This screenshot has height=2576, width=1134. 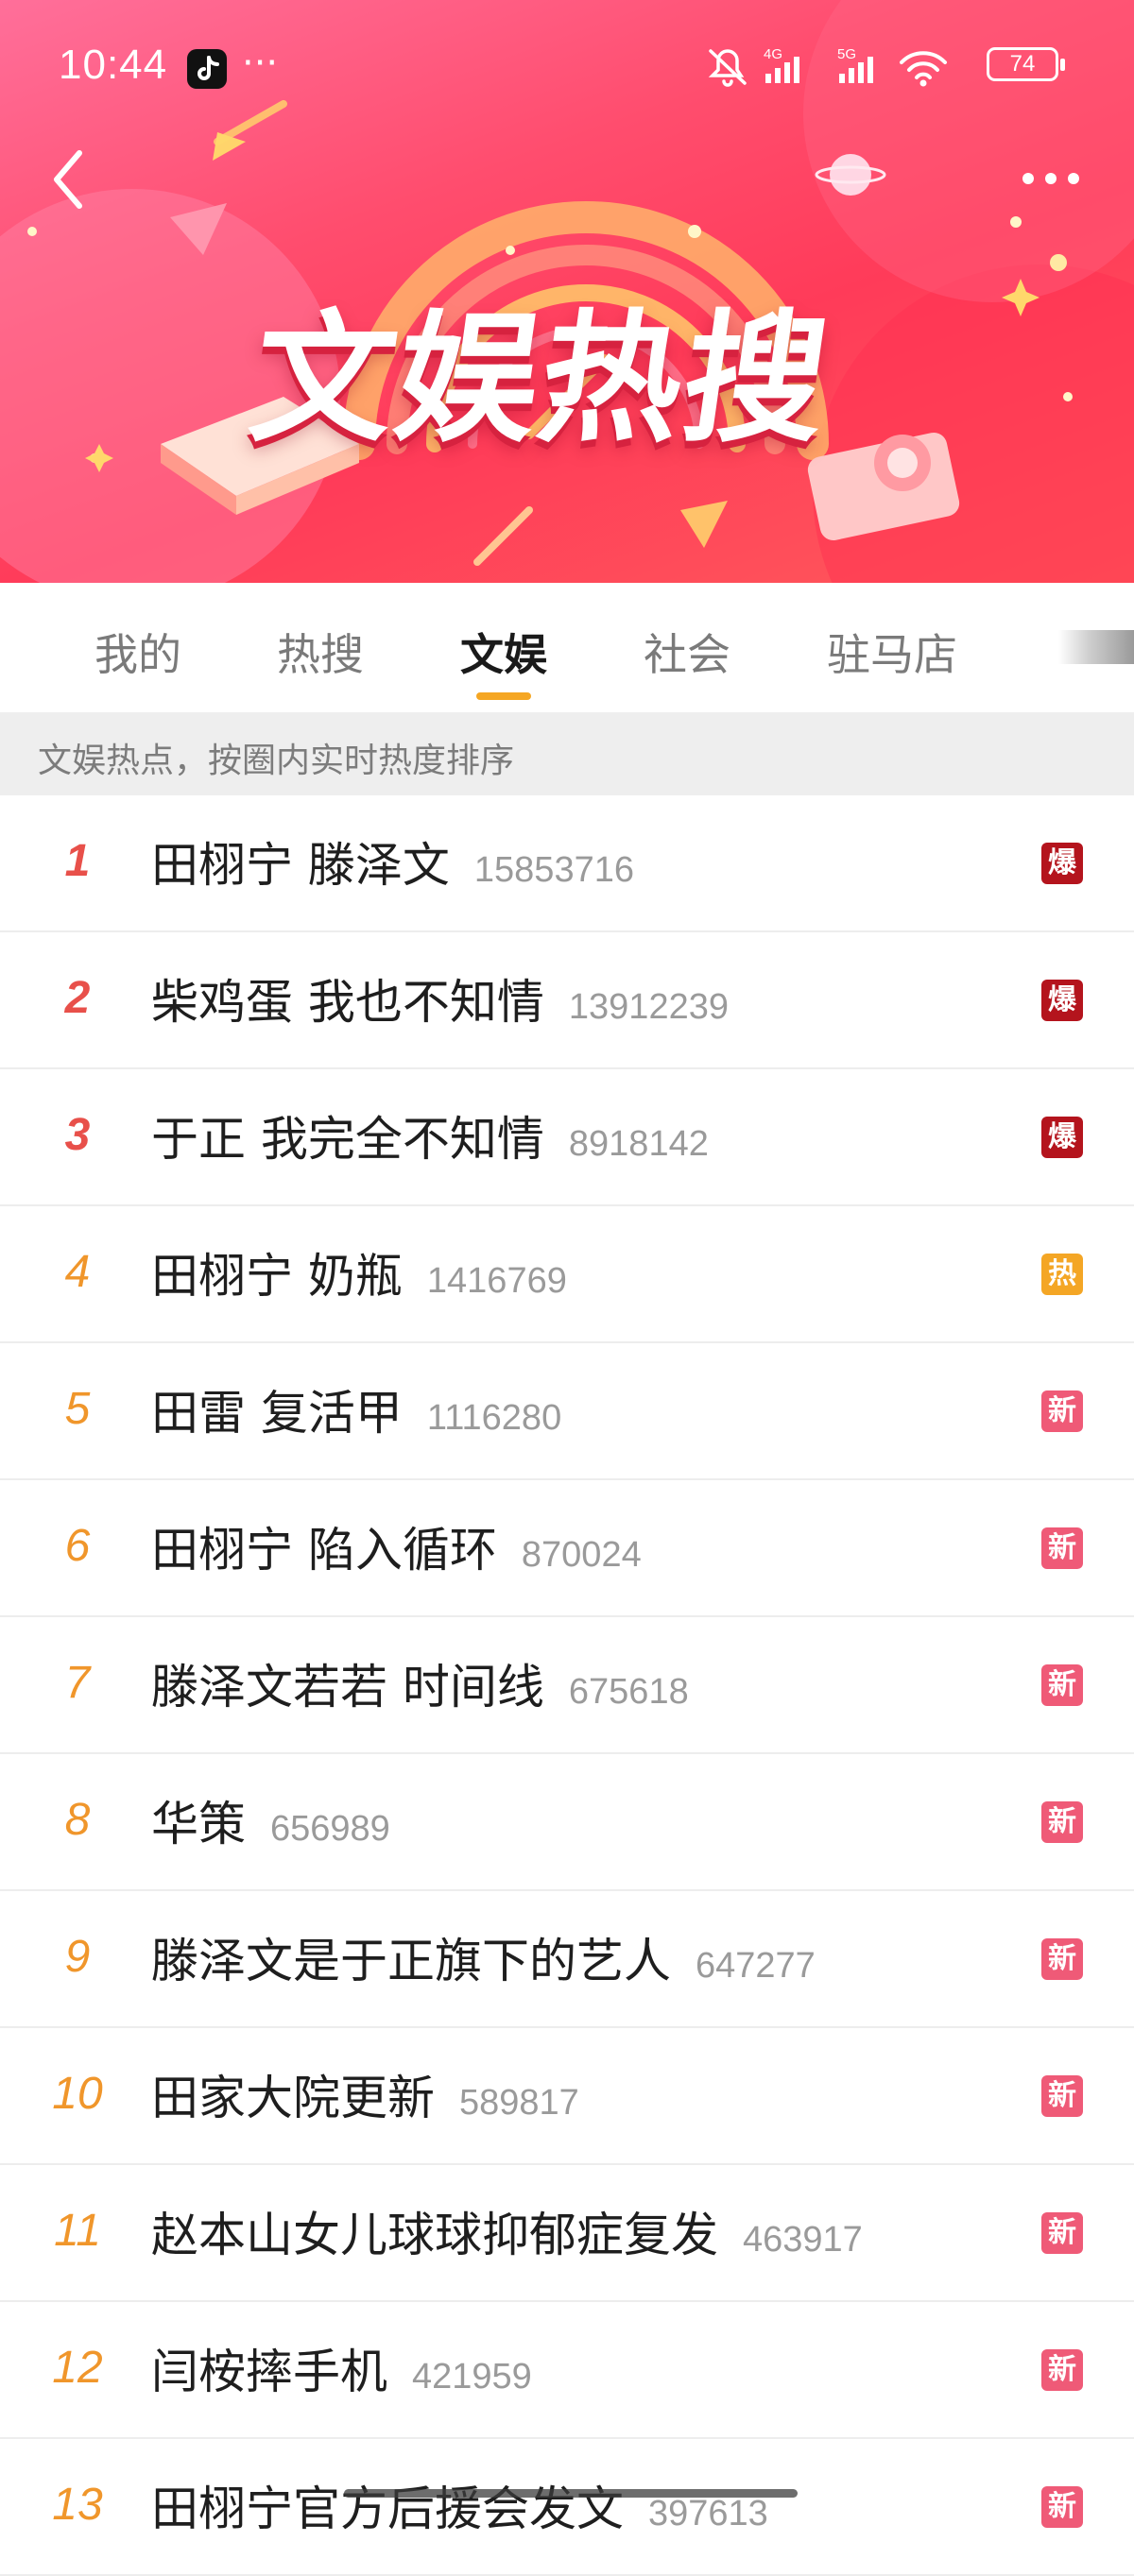 What do you see at coordinates (923, 65) in the screenshot?
I see `wifi-icon` at bounding box center [923, 65].